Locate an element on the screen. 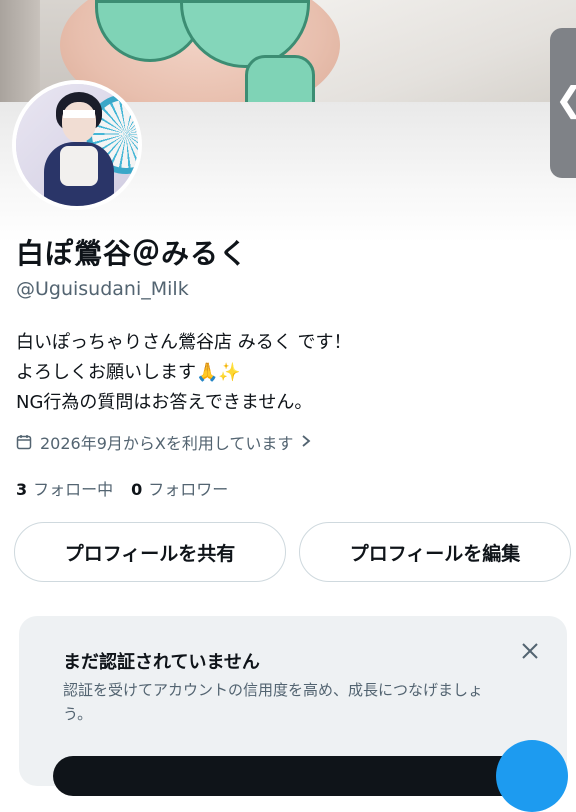 The height and width of the screenshot is (812, 576). verification-cta-button is located at coordinates (288, 776).